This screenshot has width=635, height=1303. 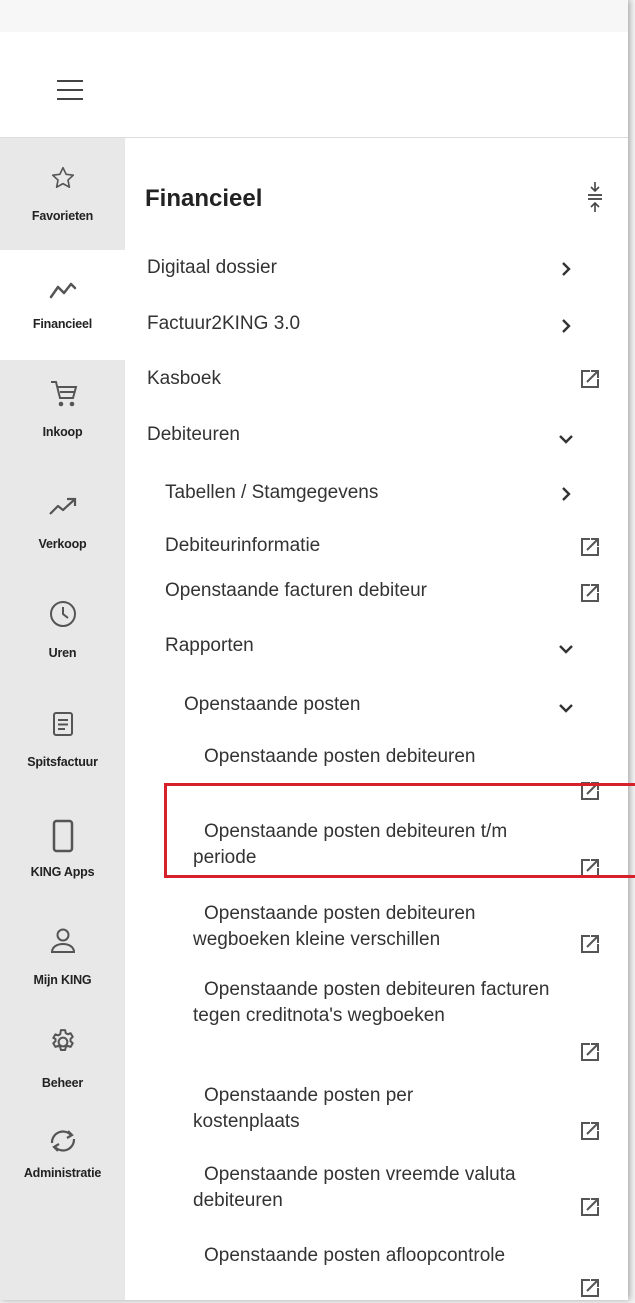 What do you see at coordinates (62, 1173) in the screenshot?
I see `sidebar-item-label: Administratie` at bounding box center [62, 1173].